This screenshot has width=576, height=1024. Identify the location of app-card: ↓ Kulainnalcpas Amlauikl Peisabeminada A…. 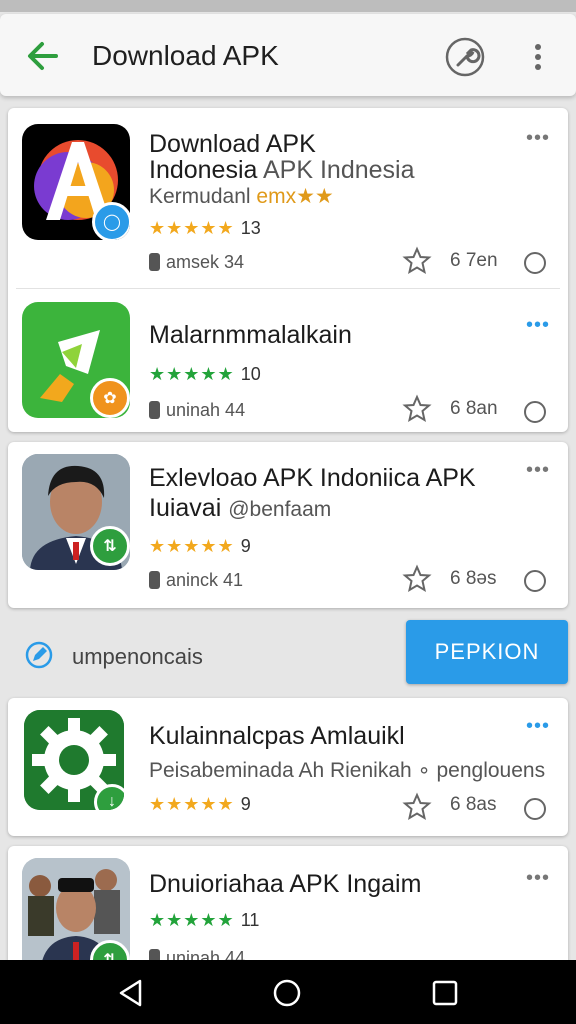
(288, 767).